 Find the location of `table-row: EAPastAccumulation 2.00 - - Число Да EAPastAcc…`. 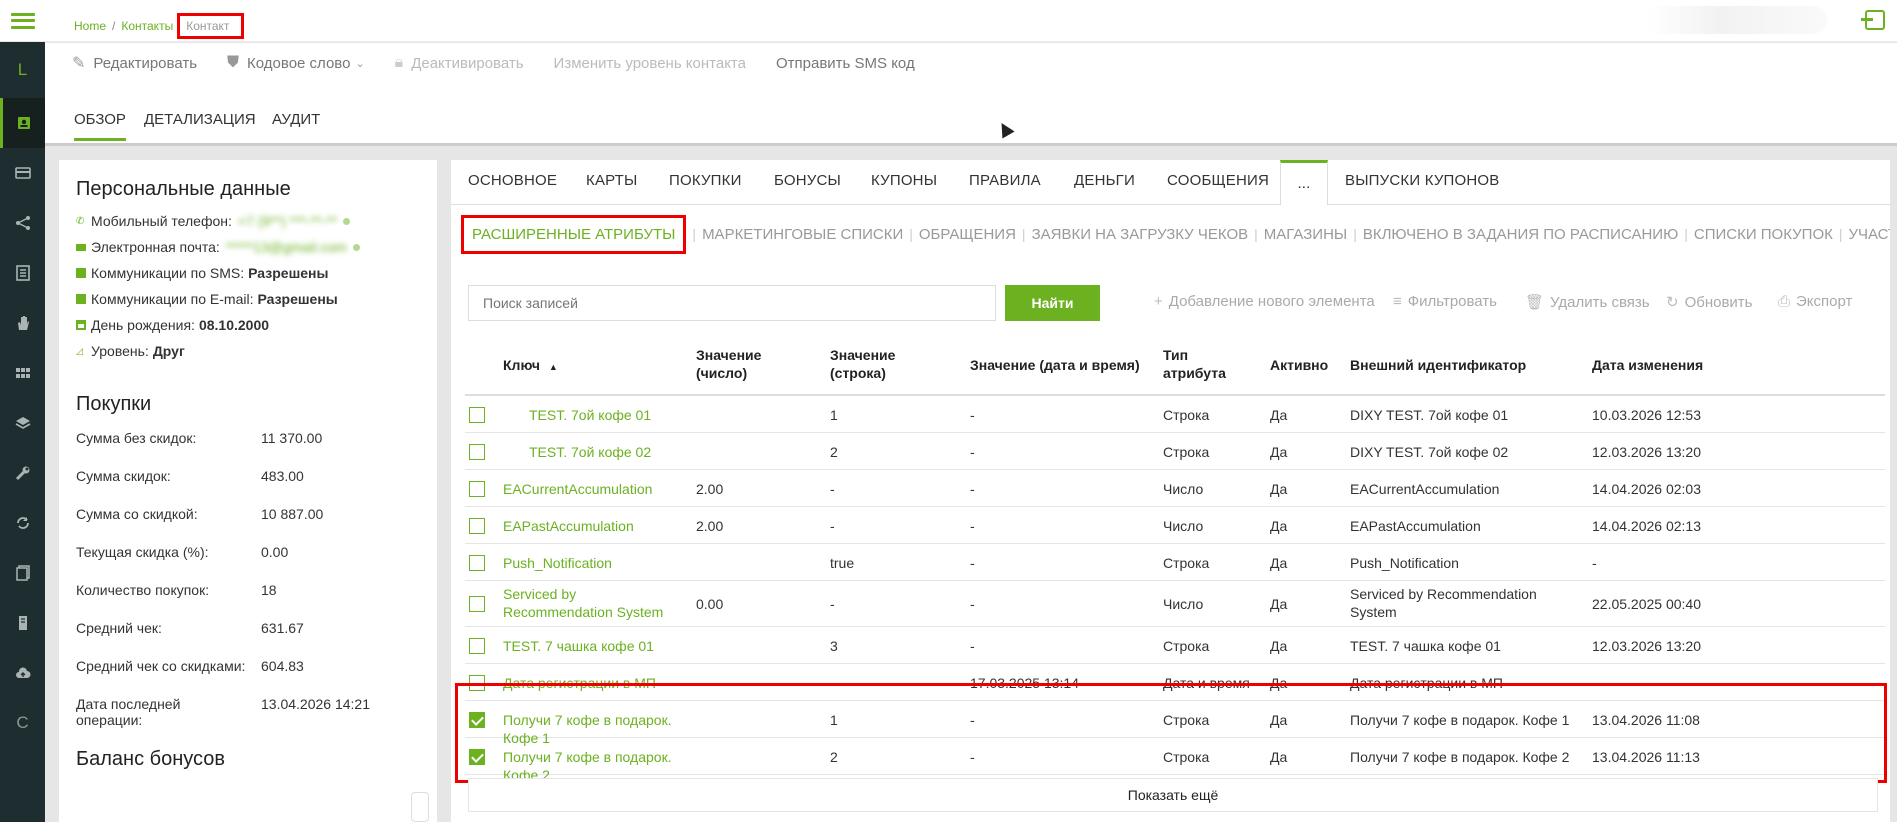

table-row: EAPastAccumulation 2.00 - - Число Да EAPastAcc… is located at coordinates (1175, 525).